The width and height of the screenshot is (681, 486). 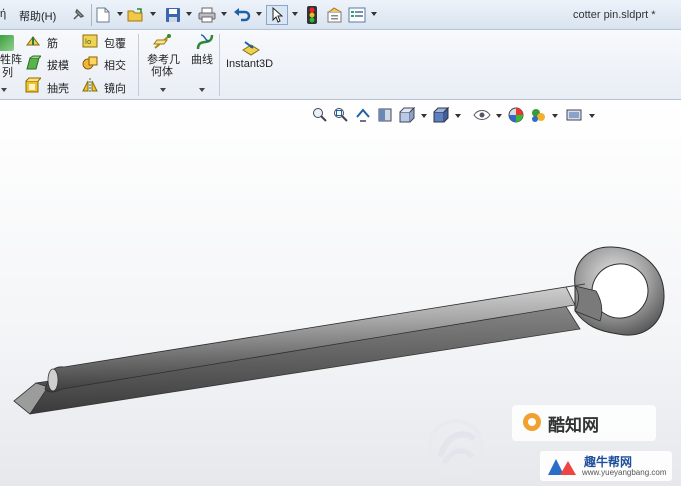 What do you see at coordinates (115, 43) in the screenshot?
I see `wrap-label: 包覆` at bounding box center [115, 43].